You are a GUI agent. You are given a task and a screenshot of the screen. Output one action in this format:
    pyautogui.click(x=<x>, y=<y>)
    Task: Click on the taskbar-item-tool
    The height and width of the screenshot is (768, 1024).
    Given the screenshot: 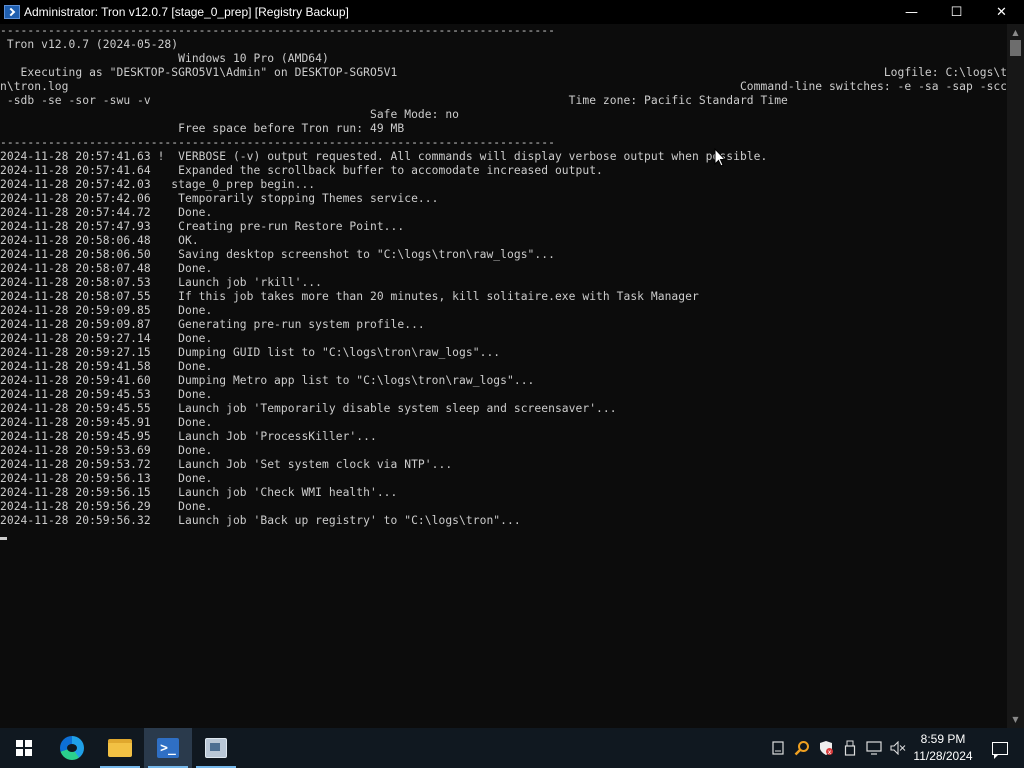 What is the action you would take?
    pyautogui.click(x=216, y=748)
    